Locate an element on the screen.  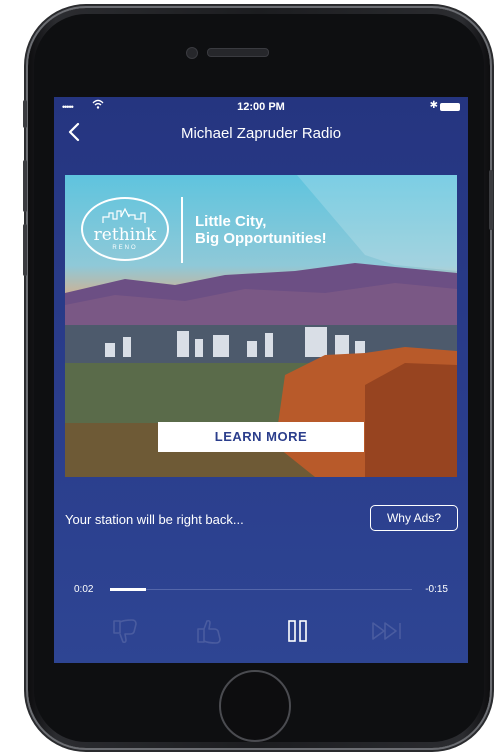
thumbs-down-icon is located at coordinates (125, 631).